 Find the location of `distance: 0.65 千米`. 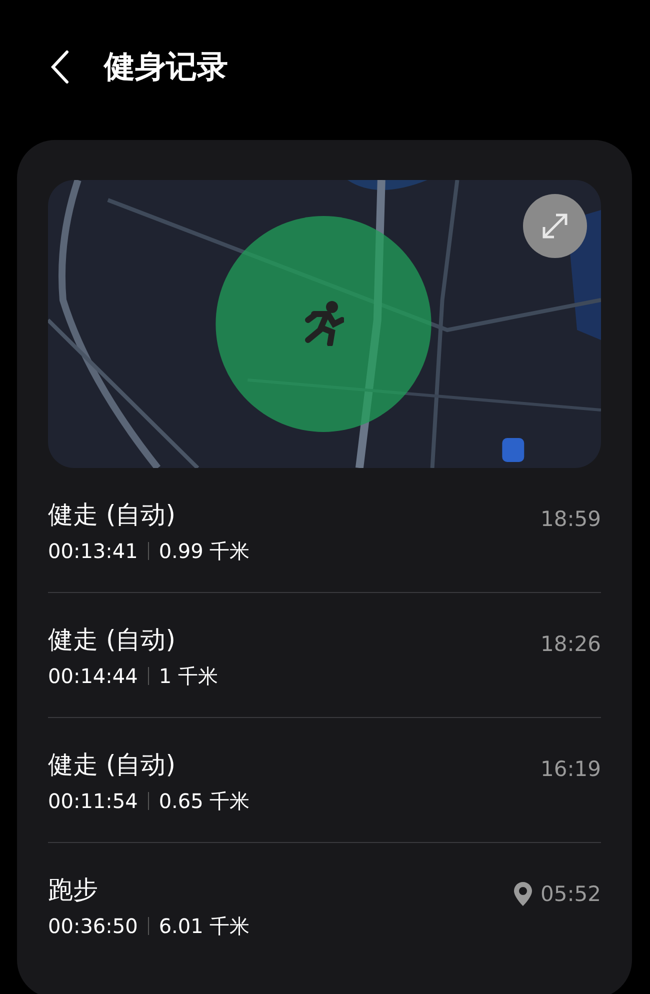

distance: 0.65 千米 is located at coordinates (204, 801).